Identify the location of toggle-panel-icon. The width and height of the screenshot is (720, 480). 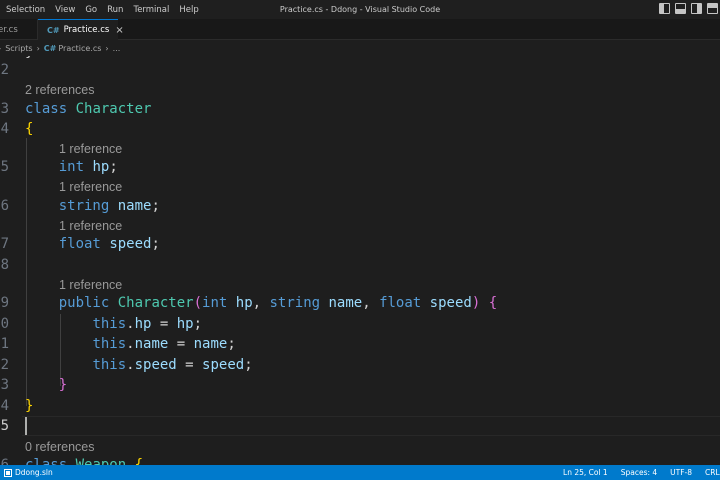
(680, 8).